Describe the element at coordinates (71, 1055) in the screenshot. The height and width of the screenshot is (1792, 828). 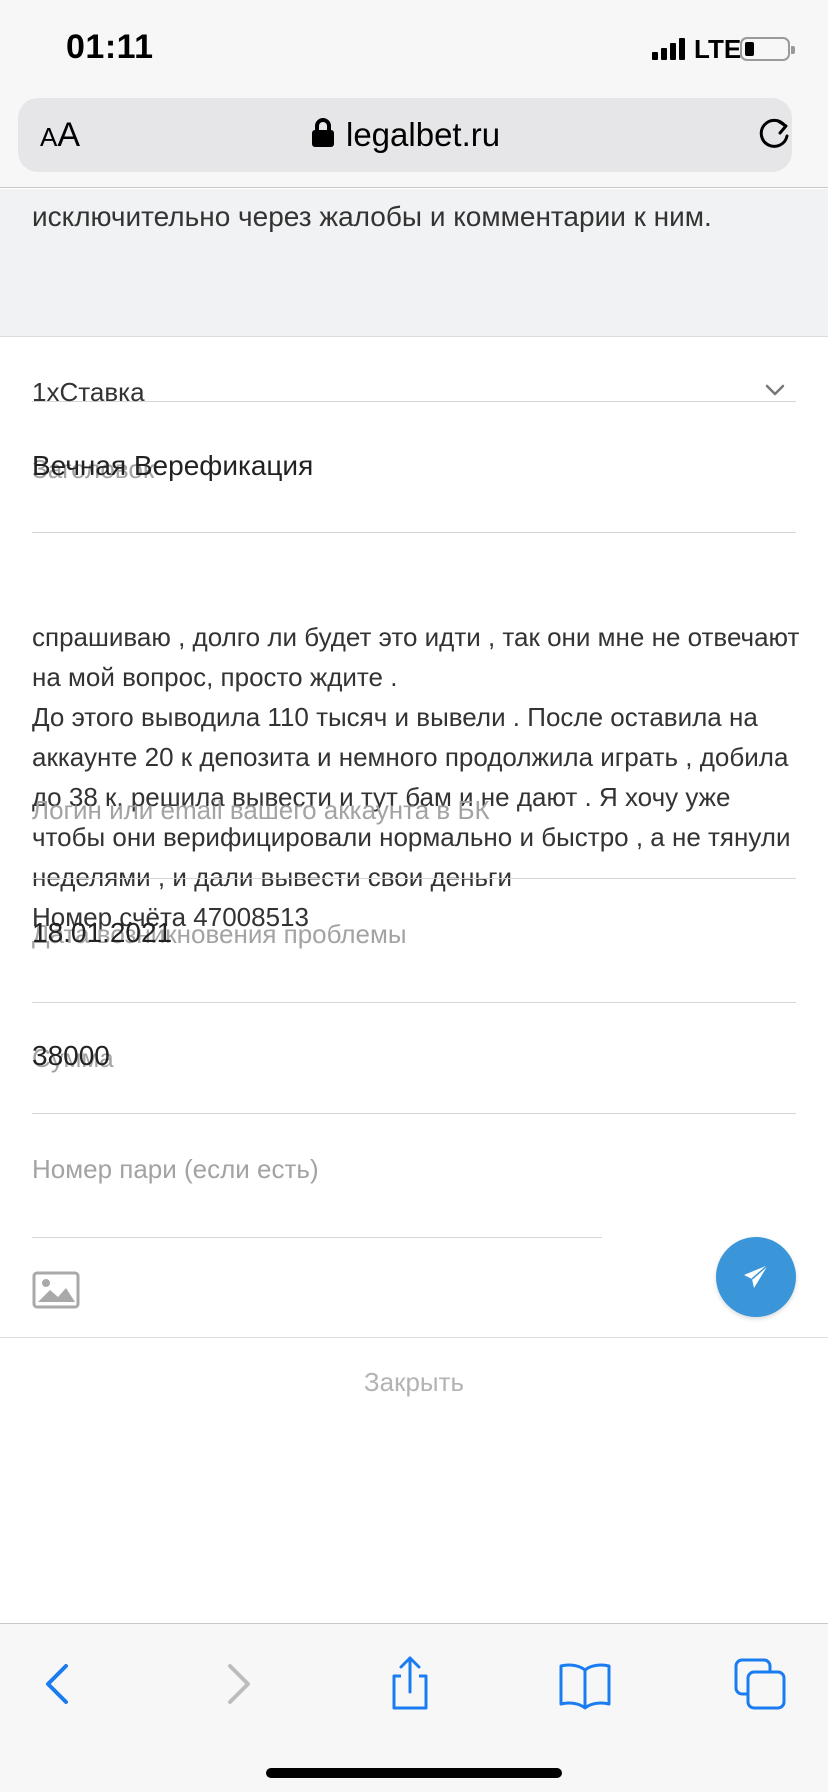
I see `sum-value: 38000` at that location.